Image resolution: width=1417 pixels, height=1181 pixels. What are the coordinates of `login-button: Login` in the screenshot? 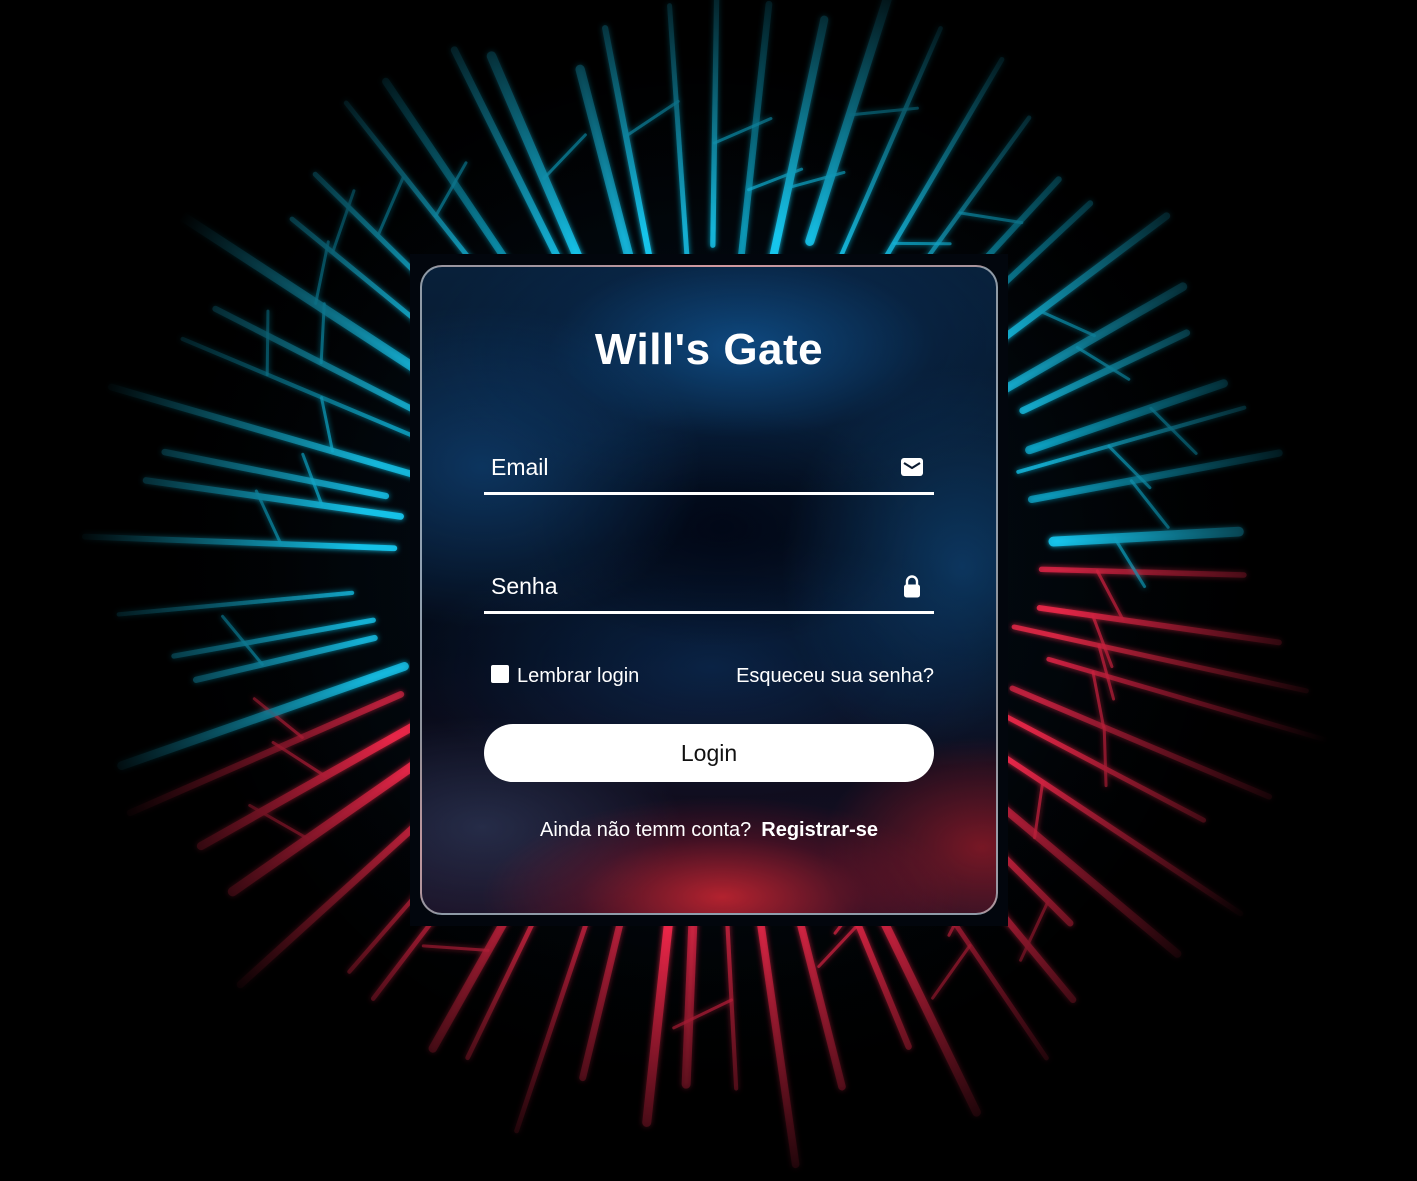 It's located at (709, 753).